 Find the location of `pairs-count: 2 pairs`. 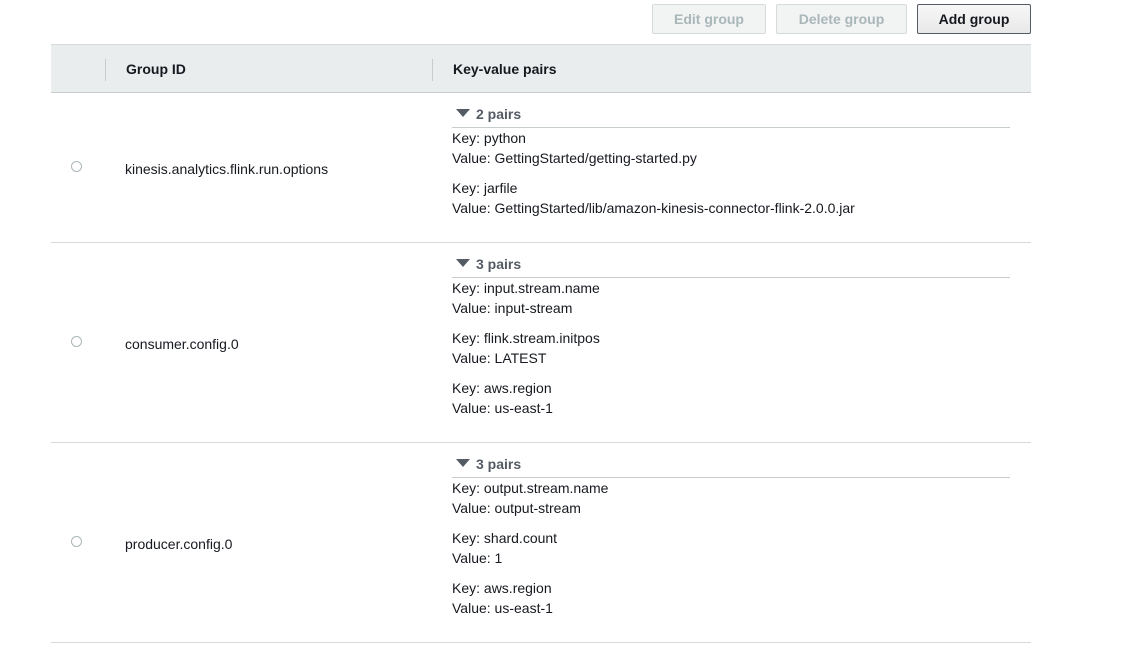

pairs-count: 2 pairs is located at coordinates (499, 114).